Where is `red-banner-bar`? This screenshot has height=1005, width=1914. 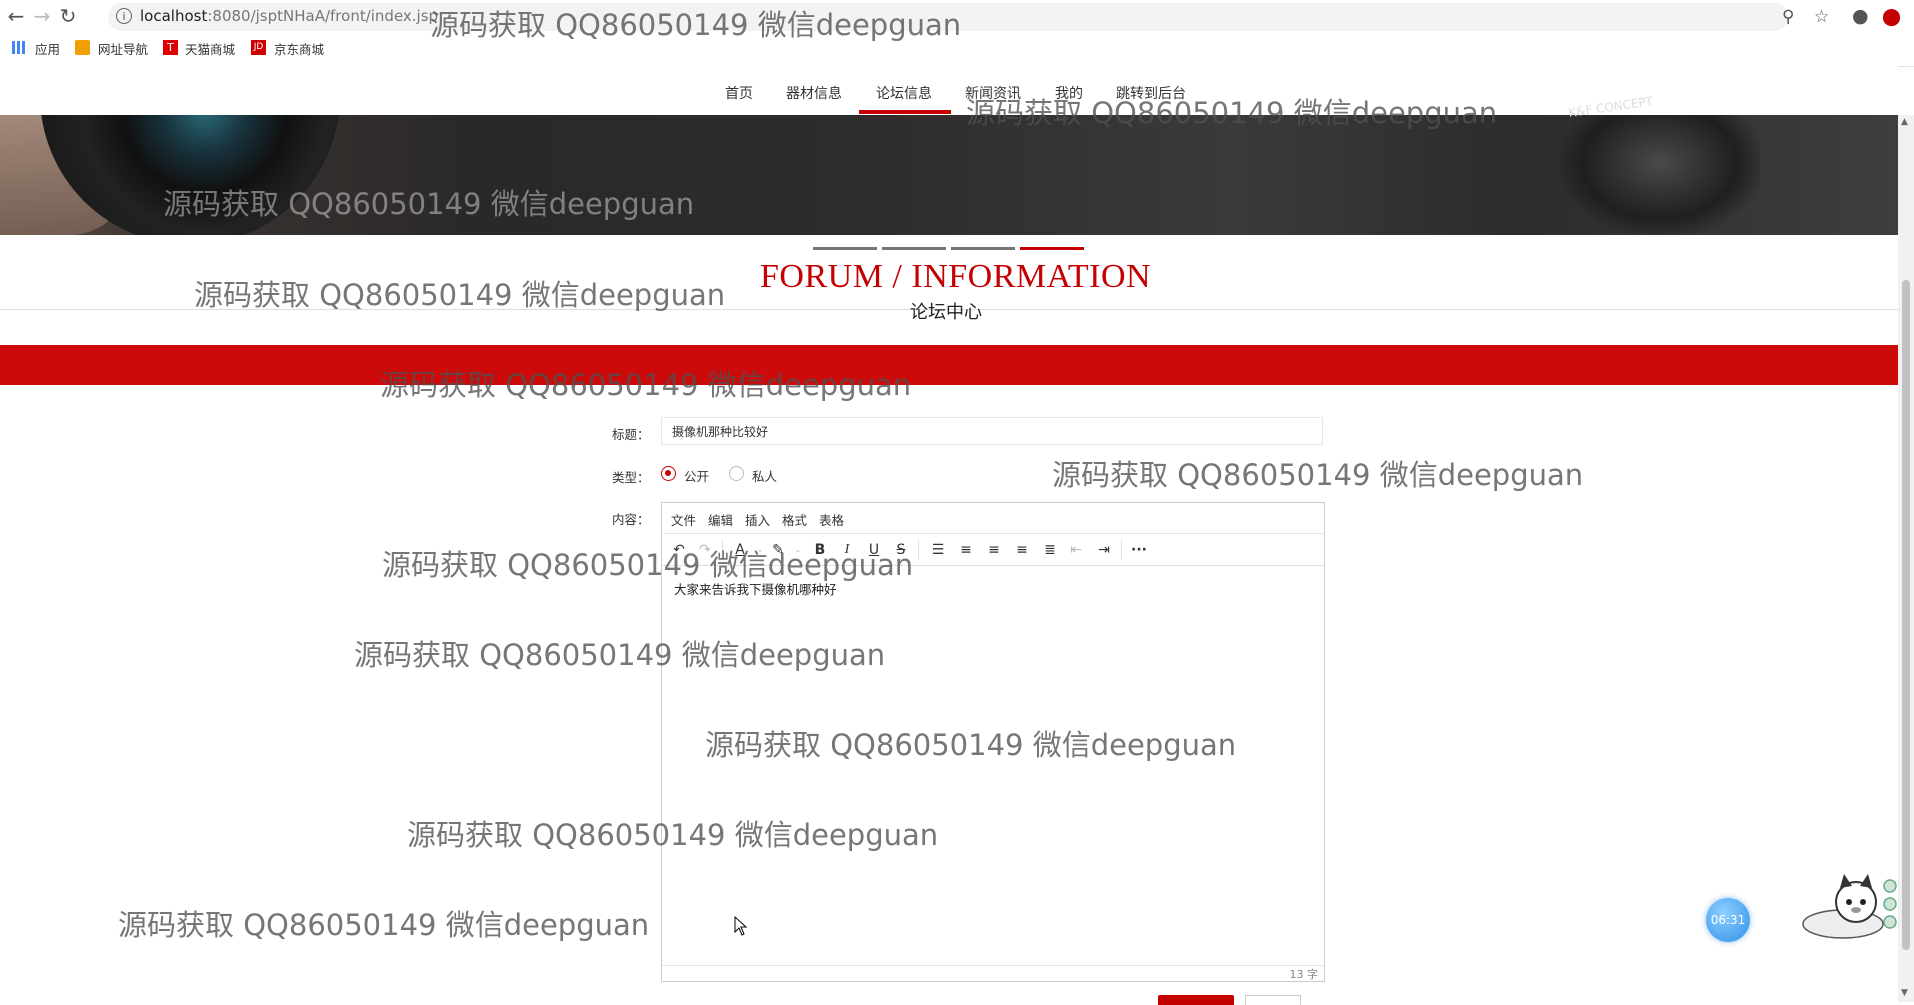
red-banner-bar is located at coordinates (949, 365).